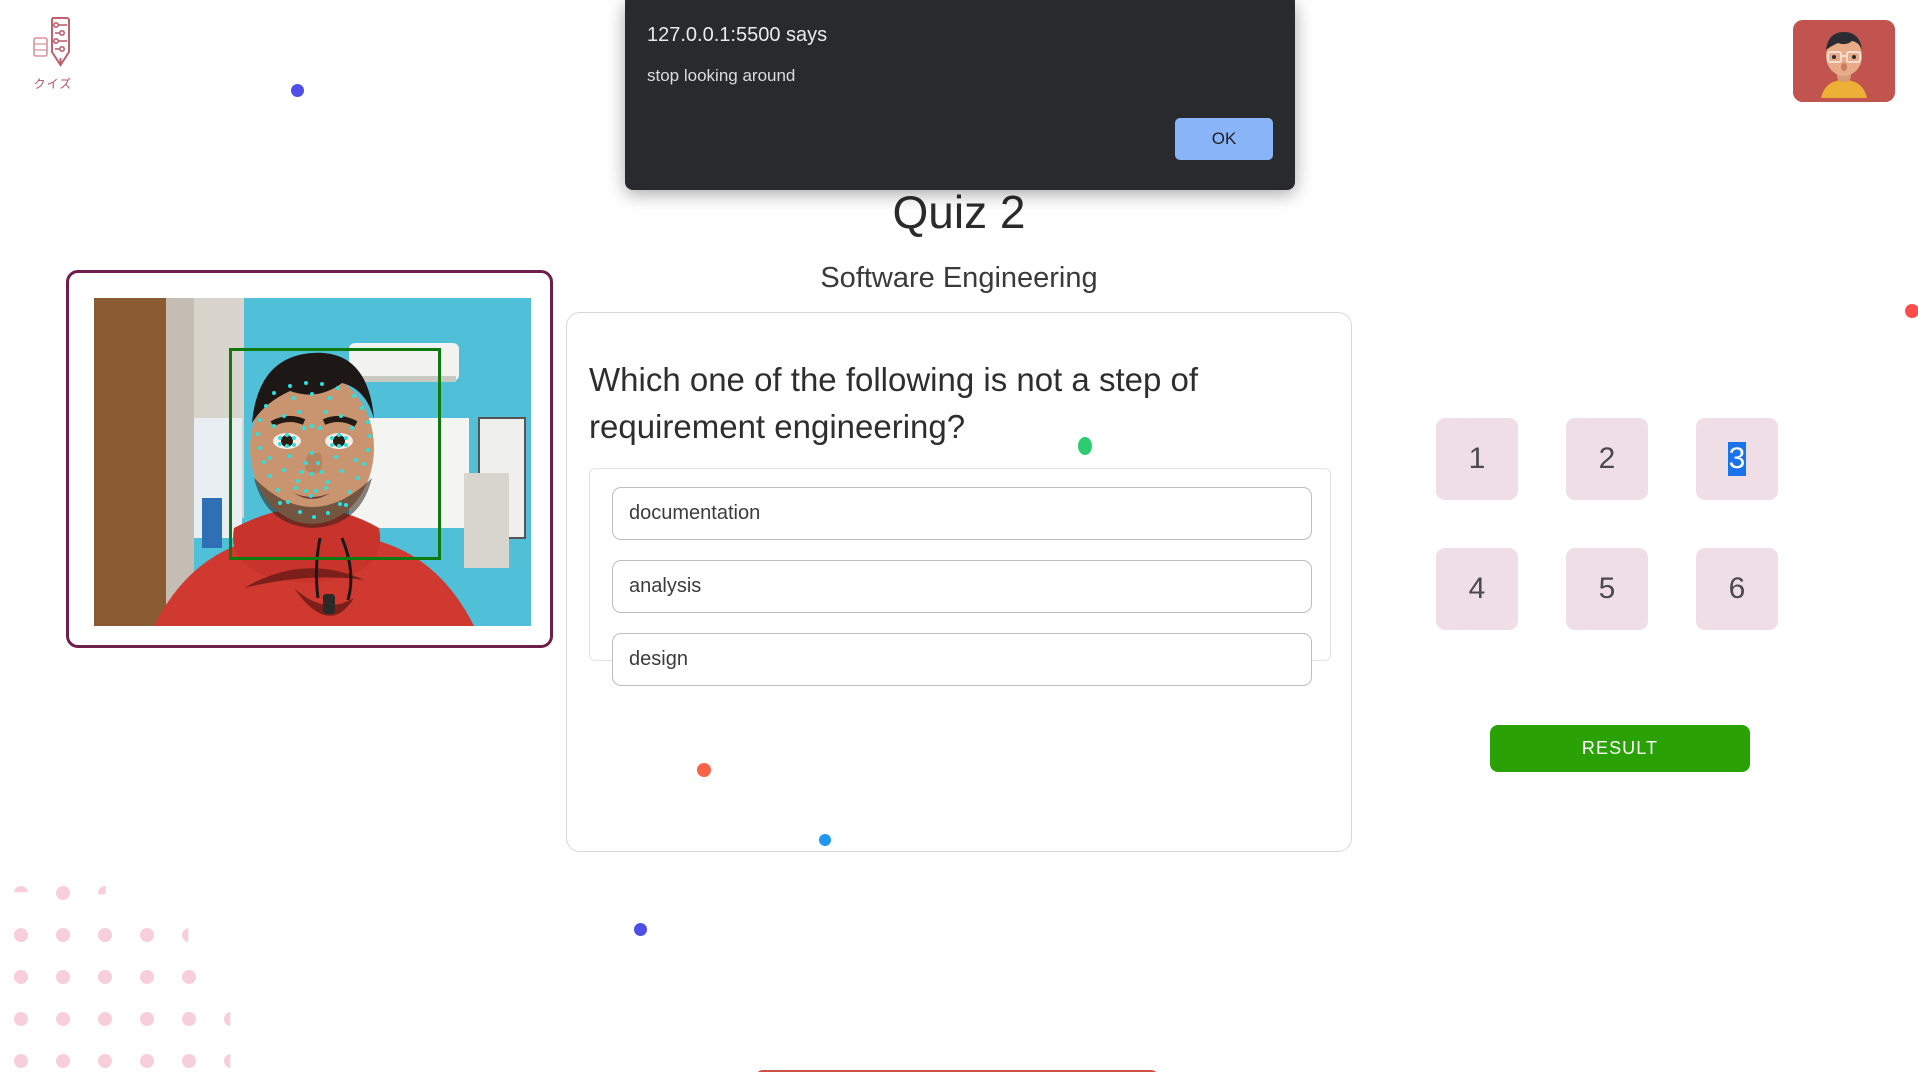 The height and width of the screenshot is (1072, 1918). I want to click on floating-dot-red-edge, so click(1911, 311).